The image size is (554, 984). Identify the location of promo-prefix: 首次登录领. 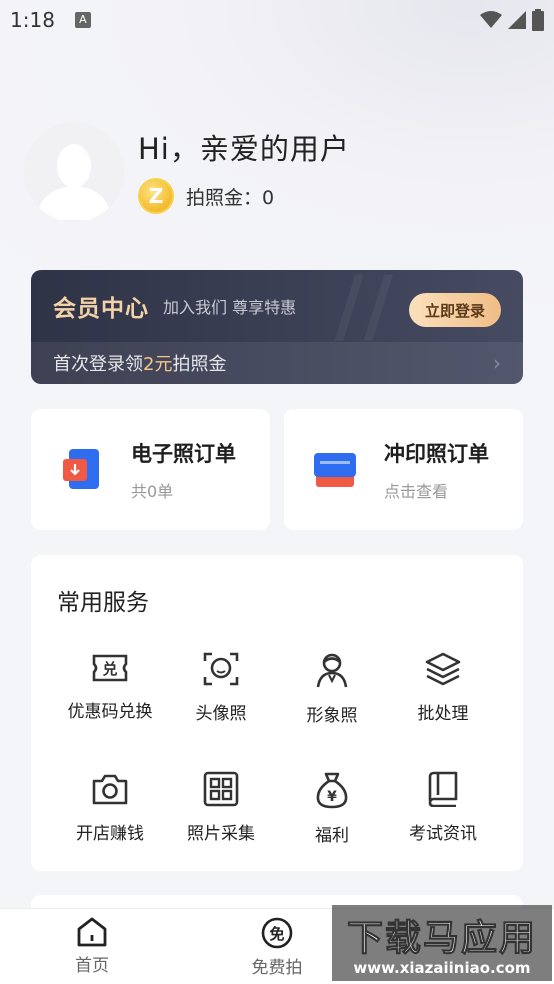
(98, 364).